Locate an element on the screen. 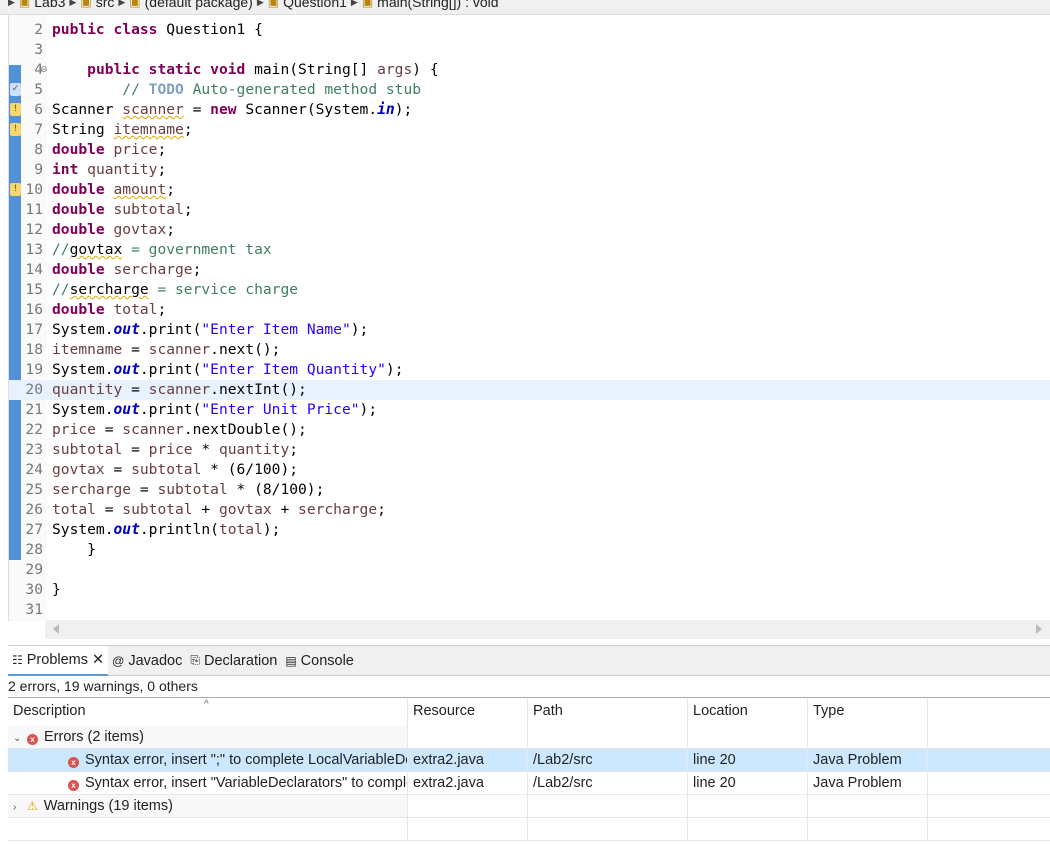 This screenshot has width=1050, height=844. breadcrumb-item: Question1 is located at coordinates (315, 5).